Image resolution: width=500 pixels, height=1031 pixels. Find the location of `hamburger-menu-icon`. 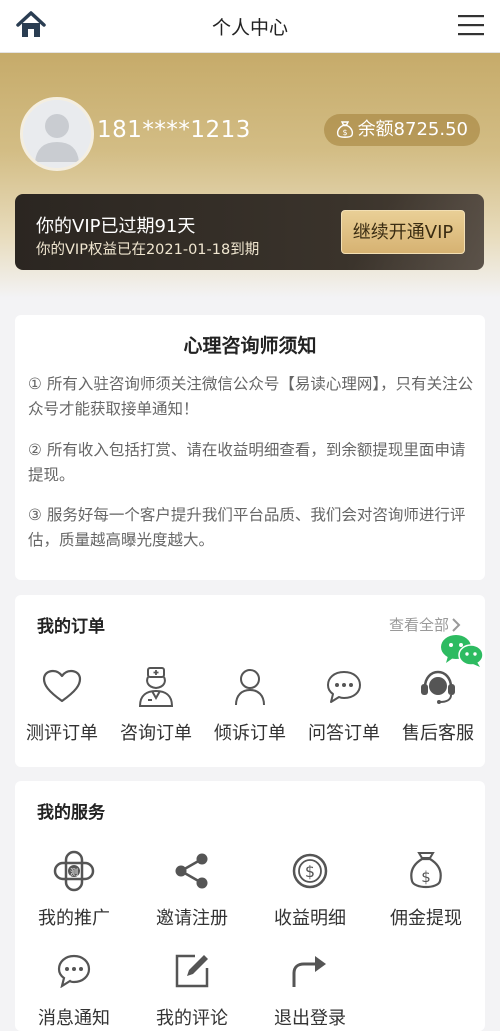

hamburger-menu-icon is located at coordinates (471, 25).